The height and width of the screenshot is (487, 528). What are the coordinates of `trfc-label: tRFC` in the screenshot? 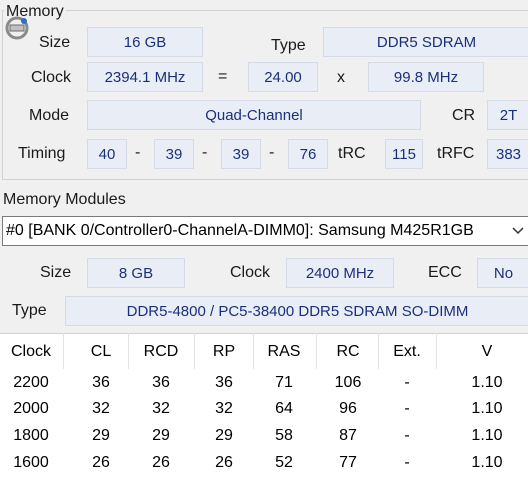 It's located at (456, 153).